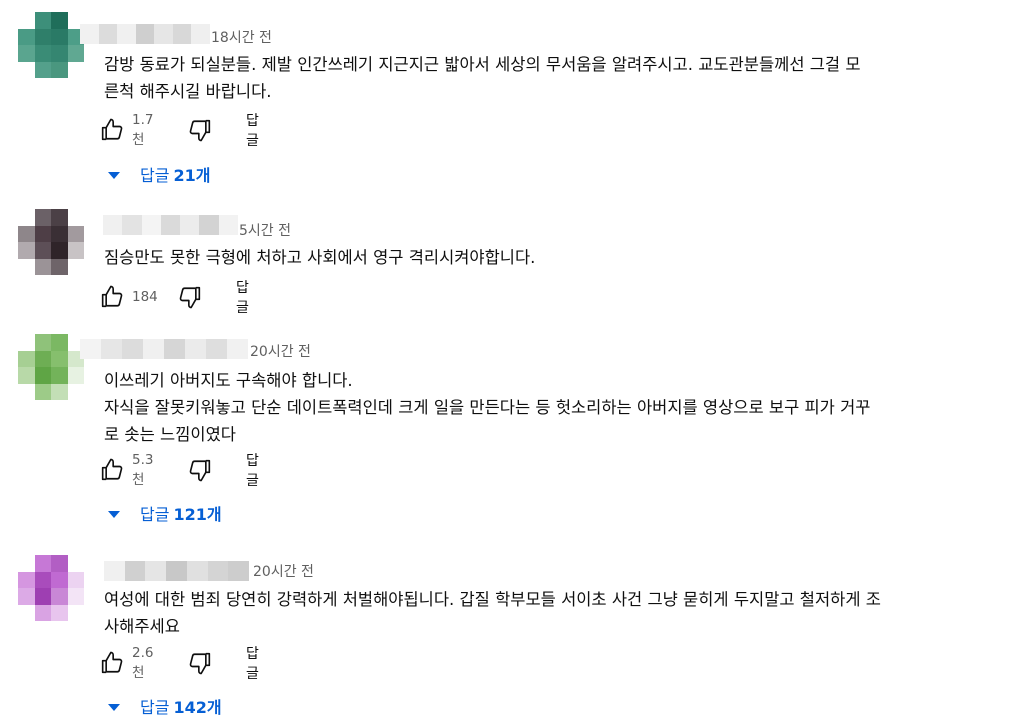 This screenshot has width=1024, height=720. What do you see at coordinates (142, 626) in the screenshot?
I see `comment-text-line: 사해주세요` at bounding box center [142, 626].